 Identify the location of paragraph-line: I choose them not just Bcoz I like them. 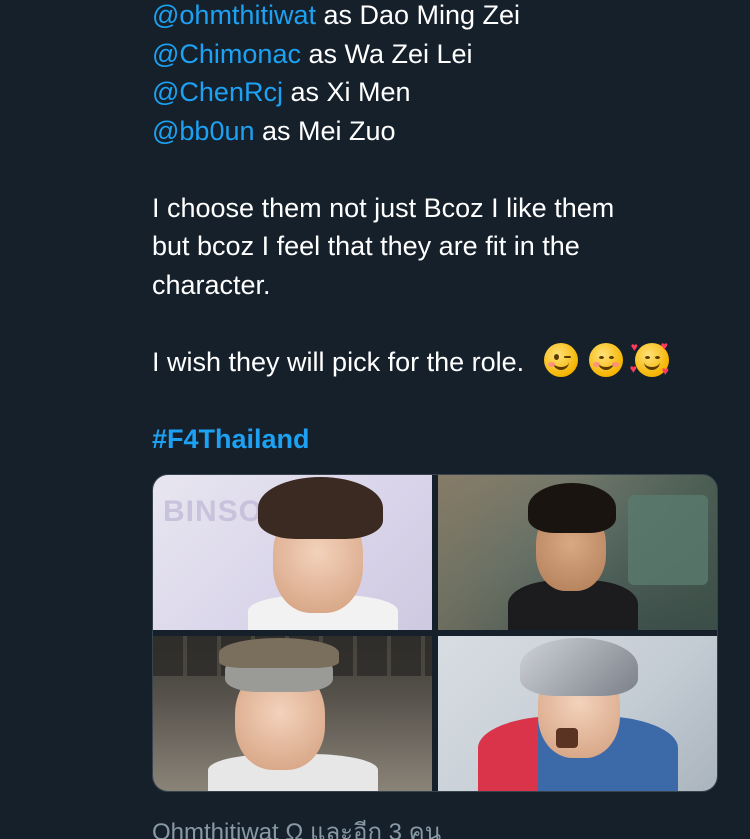
(383, 207).